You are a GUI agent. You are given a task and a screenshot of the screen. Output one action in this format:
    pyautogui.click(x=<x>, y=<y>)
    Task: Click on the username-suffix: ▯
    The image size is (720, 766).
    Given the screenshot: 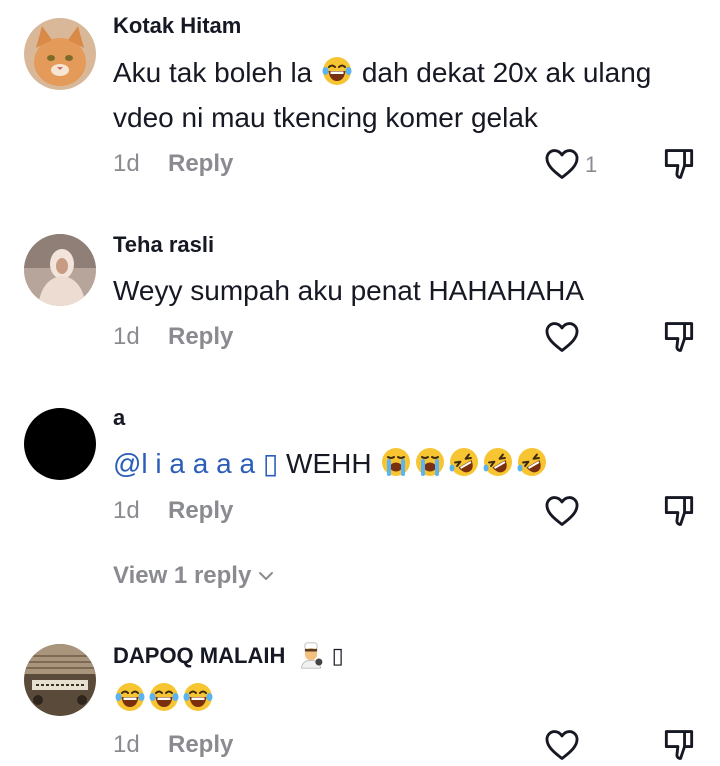 What is the action you would take?
    pyautogui.click(x=337, y=655)
    